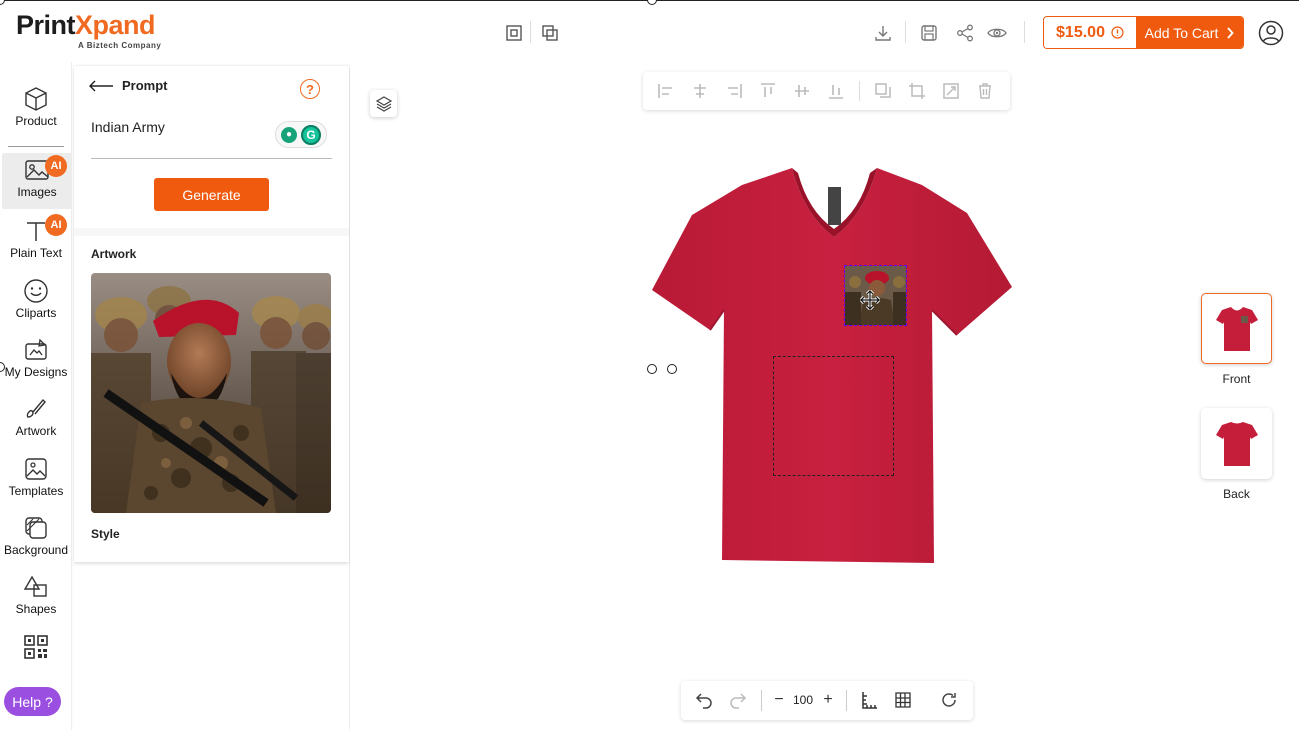  I want to click on zoom-toolbar: − 100 +, so click(827, 700).